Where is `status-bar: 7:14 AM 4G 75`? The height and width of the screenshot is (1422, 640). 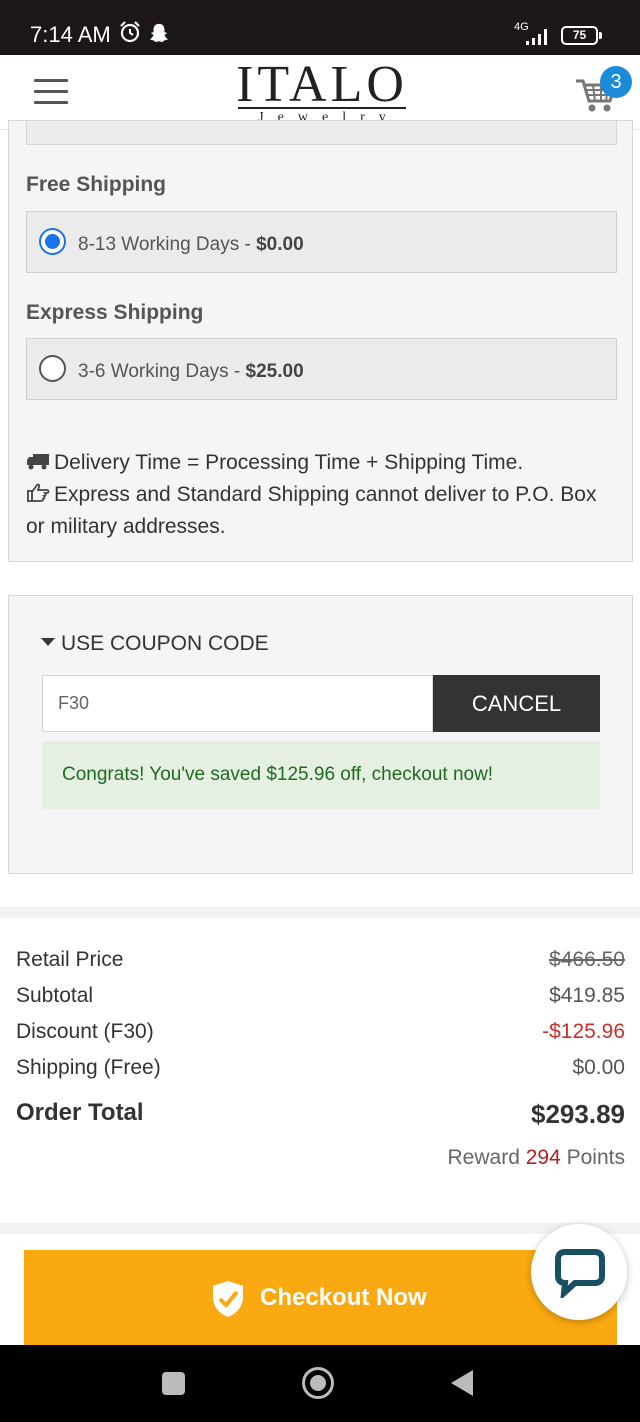 status-bar: 7:14 AM 4G 75 is located at coordinates (320, 27).